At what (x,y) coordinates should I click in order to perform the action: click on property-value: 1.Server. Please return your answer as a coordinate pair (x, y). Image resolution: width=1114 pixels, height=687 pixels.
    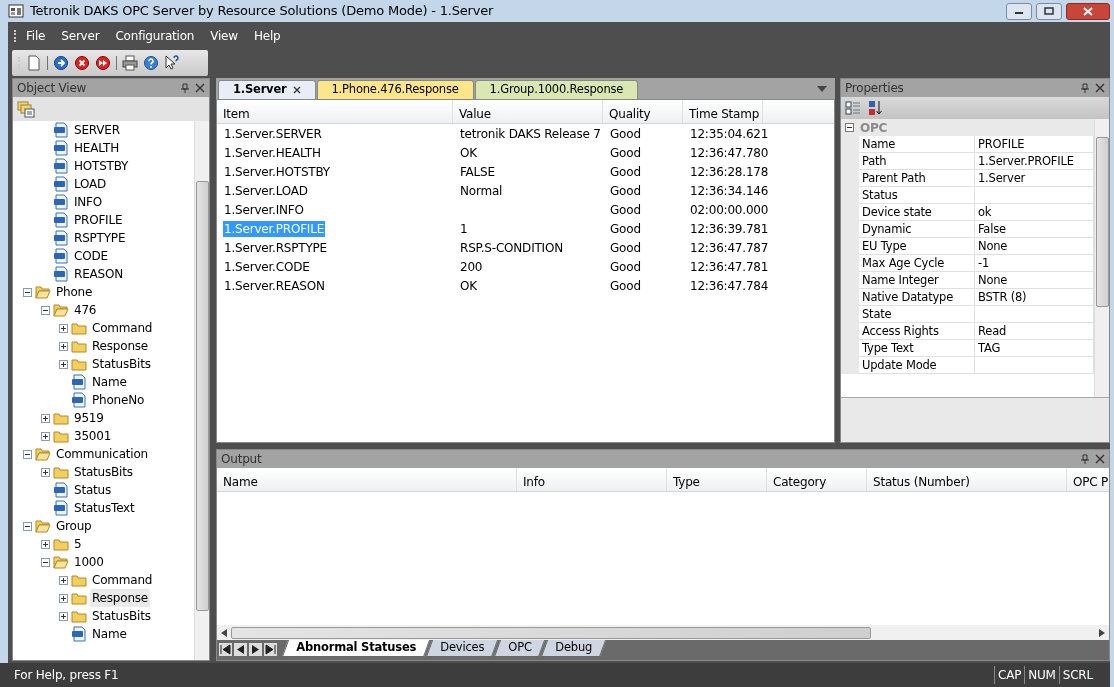
    Looking at the image, I should click on (1034, 178).